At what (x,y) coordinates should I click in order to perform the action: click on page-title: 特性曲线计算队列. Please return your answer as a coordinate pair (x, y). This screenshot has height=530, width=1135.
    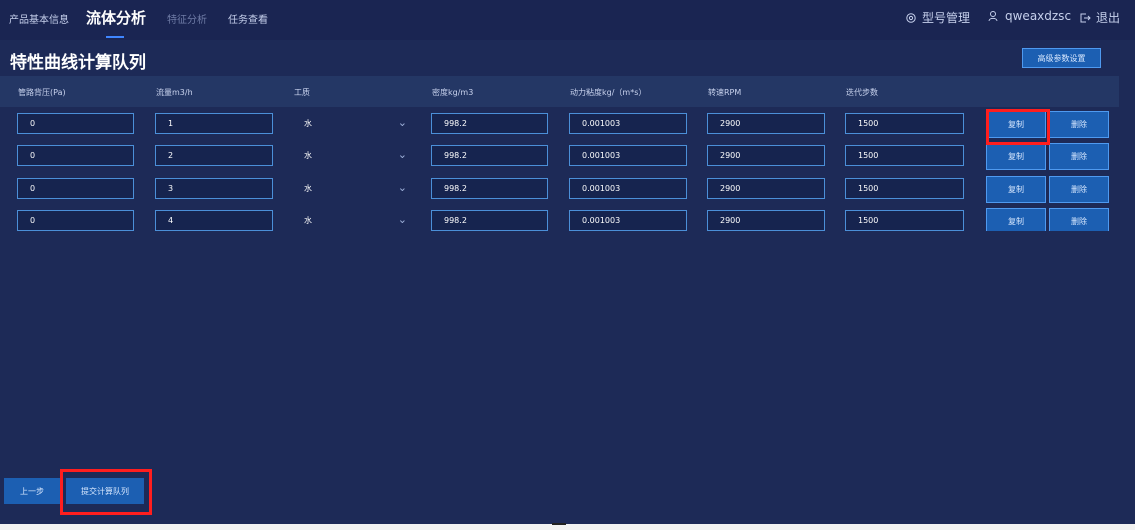
    Looking at the image, I should click on (78, 63).